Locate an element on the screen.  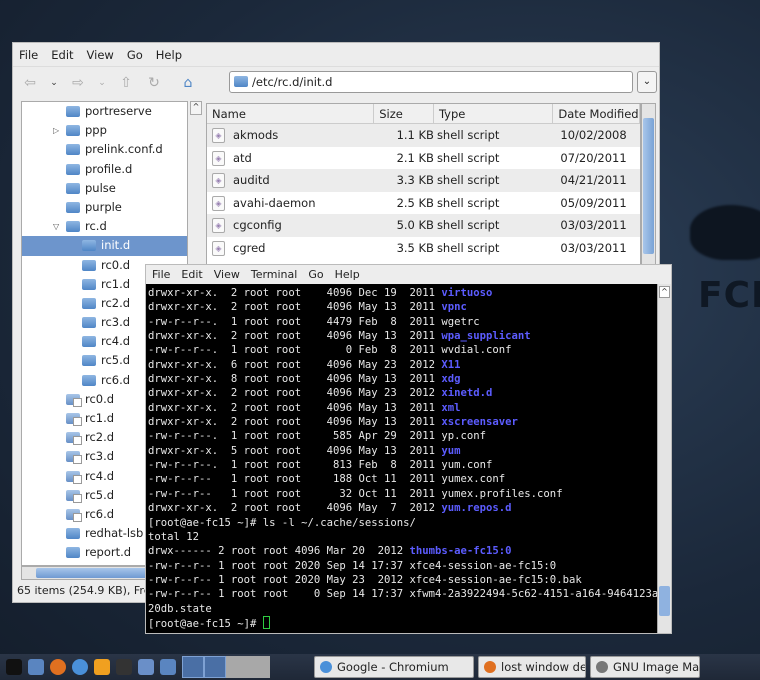
search-icon is located at coordinates (102, 667).